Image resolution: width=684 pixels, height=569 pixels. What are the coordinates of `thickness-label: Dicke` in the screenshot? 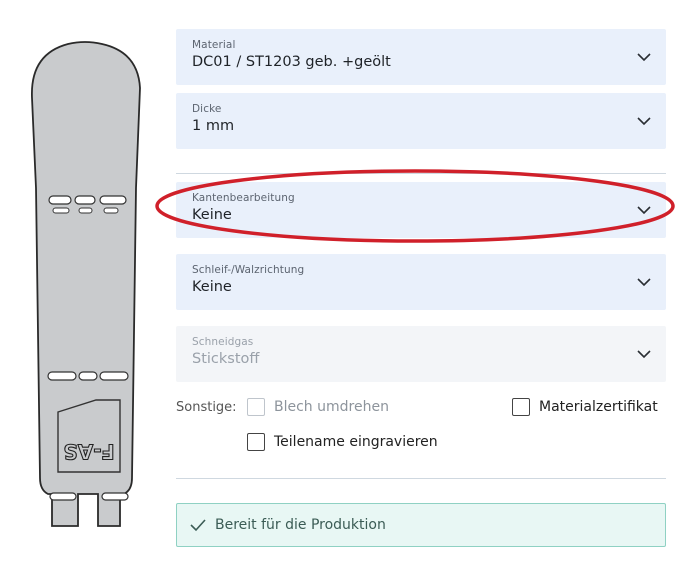 It's located at (207, 109).